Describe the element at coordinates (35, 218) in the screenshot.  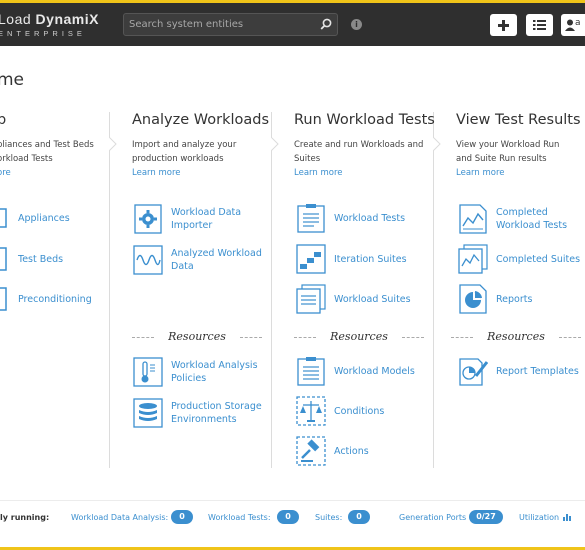
I see `appliances-link: Appliances` at that location.